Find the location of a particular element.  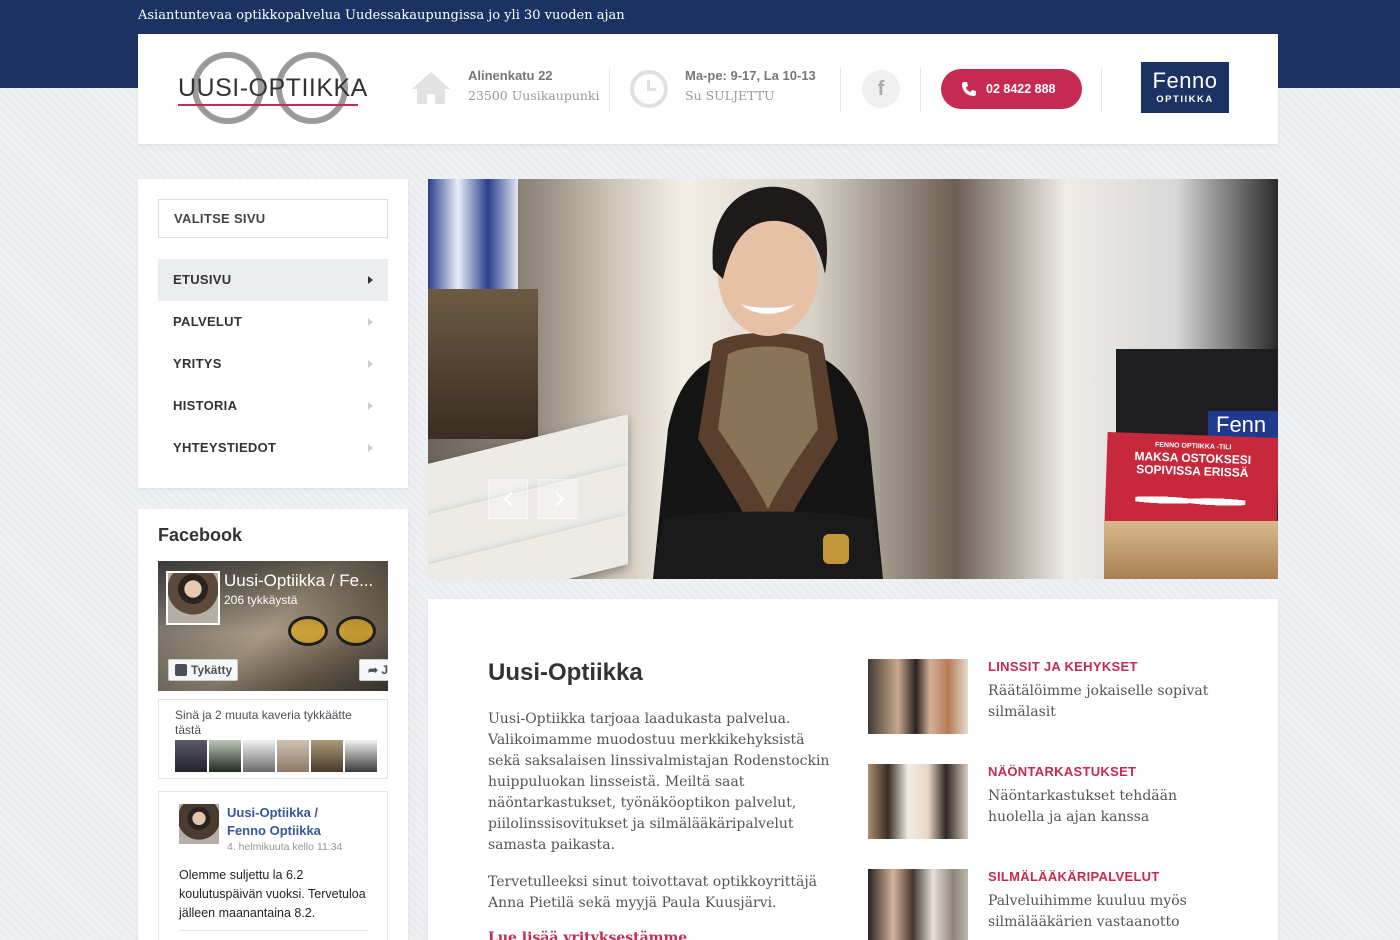

nav-item-historia: HISTORIA is located at coordinates (273, 406).